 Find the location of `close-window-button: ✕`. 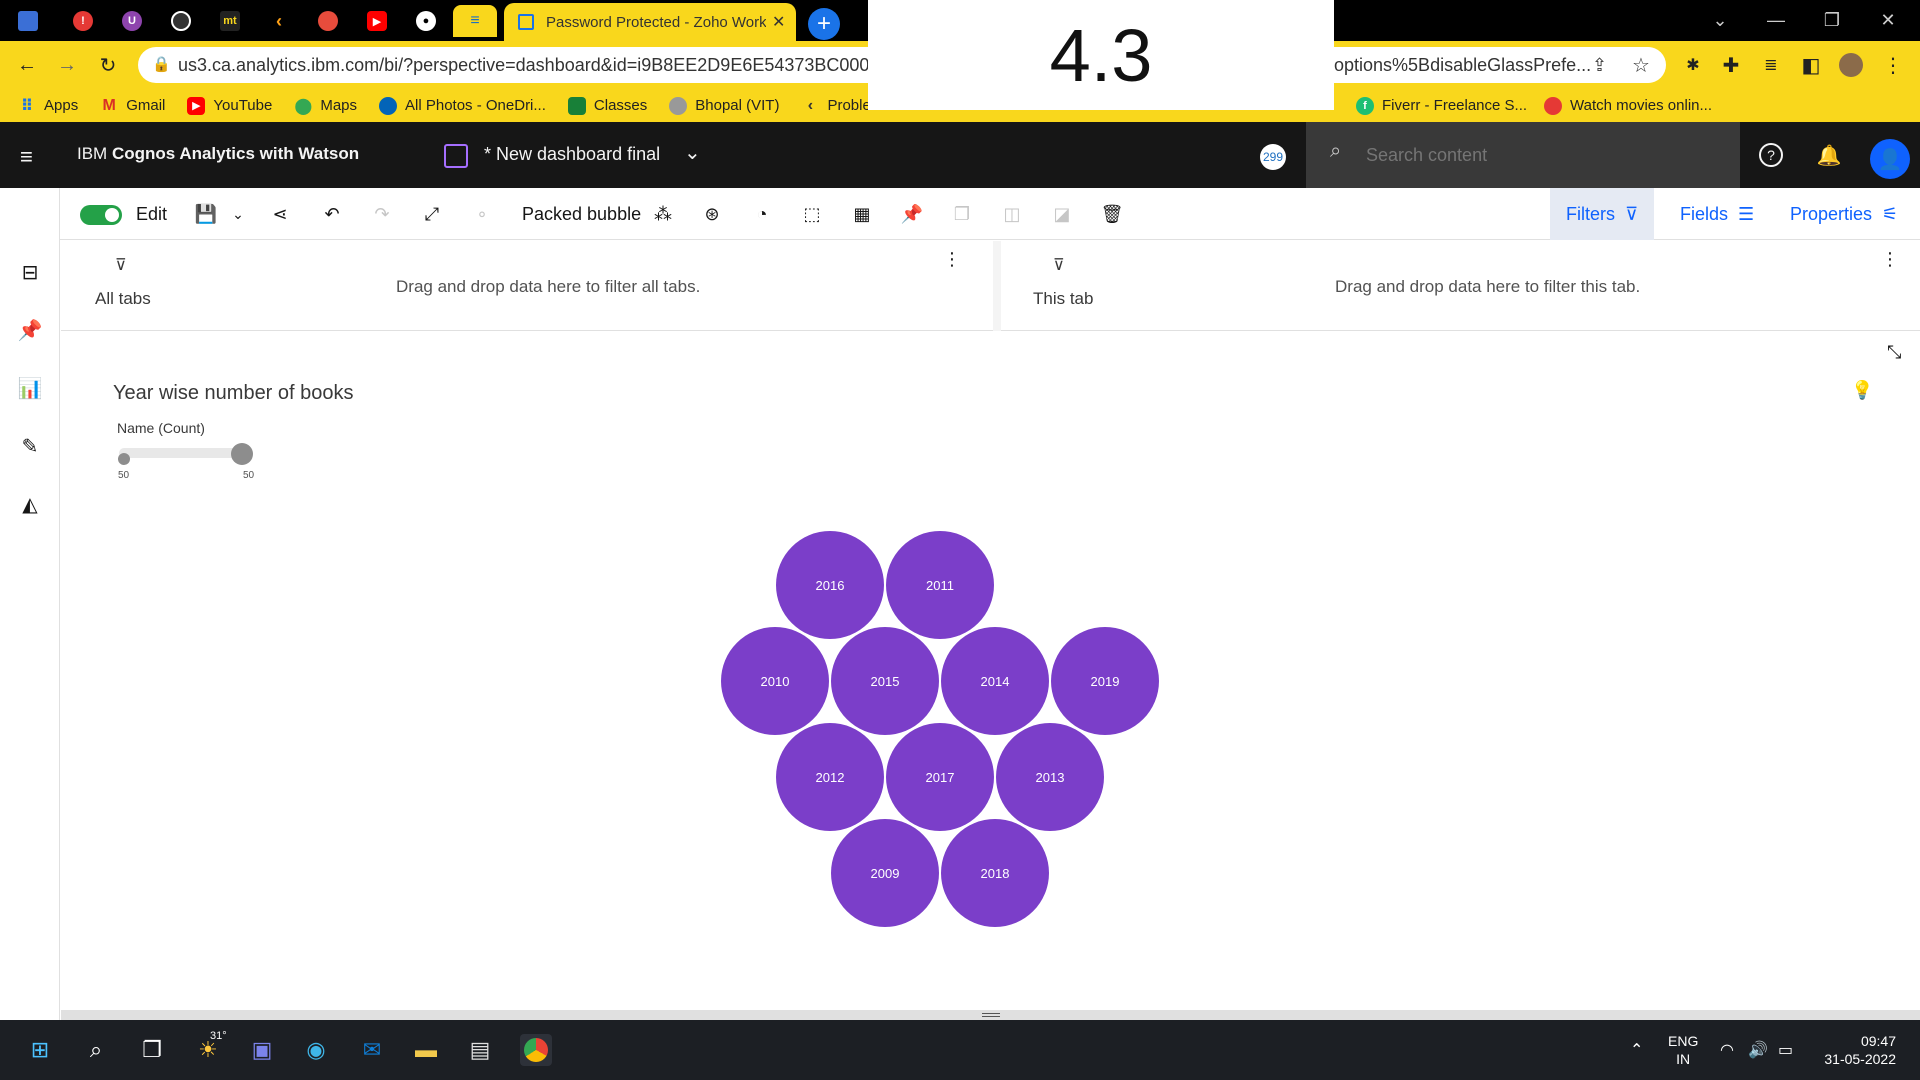

close-window-button: ✕ is located at coordinates (1888, 20).